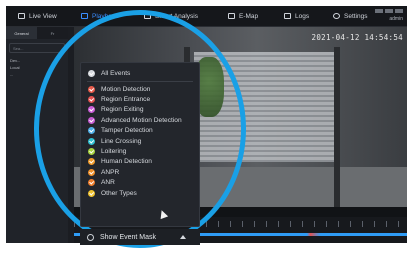  What do you see at coordinates (122, 110) in the screenshot?
I see `menu-item-label: Region Exiting` at bounding box center [122, 110].